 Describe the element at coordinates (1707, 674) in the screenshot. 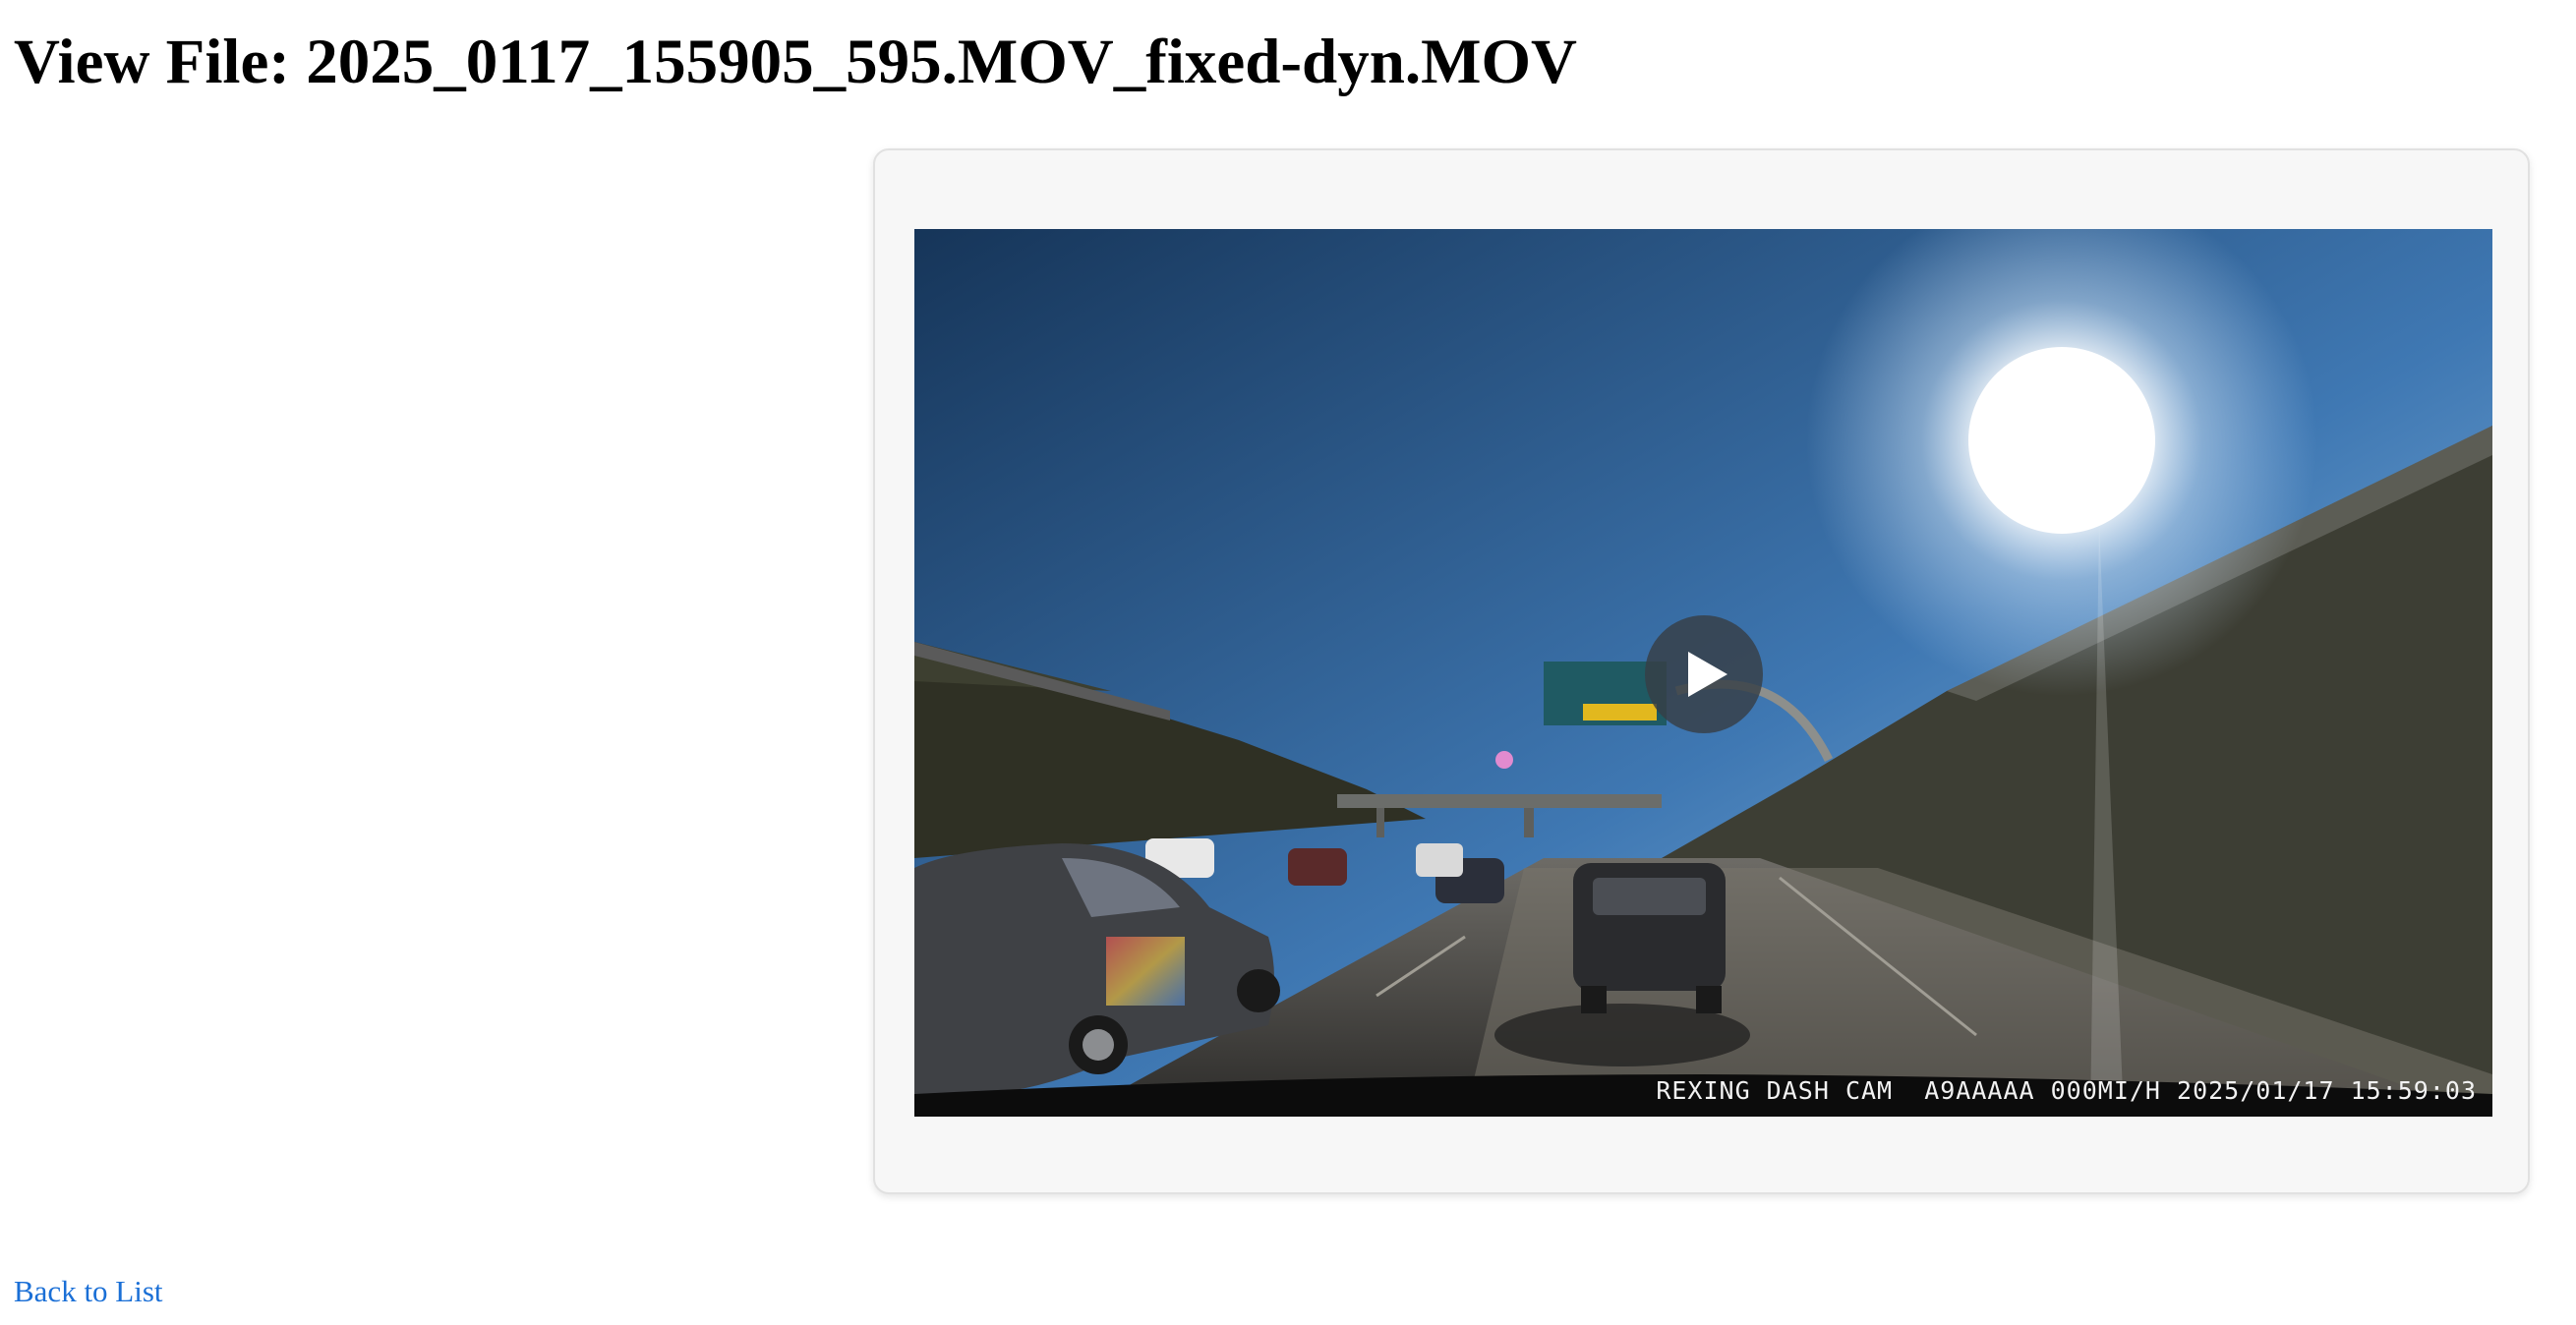

I see `play-icon` at that location.